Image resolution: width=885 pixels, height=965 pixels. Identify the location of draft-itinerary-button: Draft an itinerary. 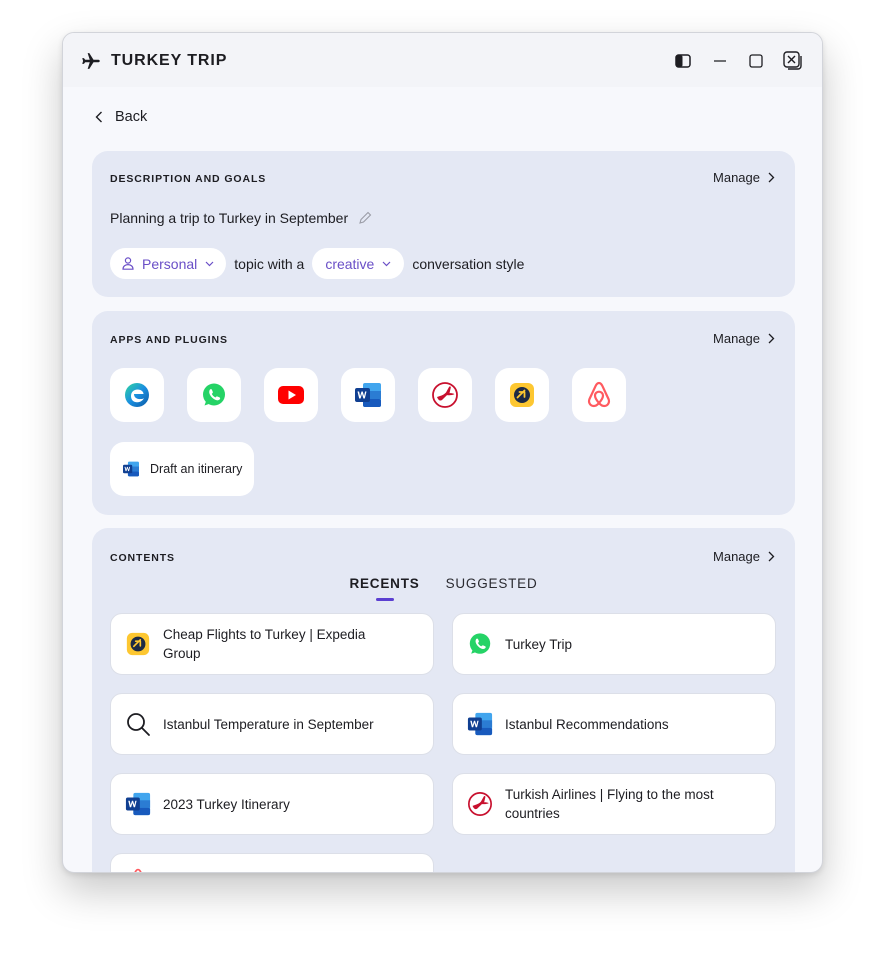
(182, 469).